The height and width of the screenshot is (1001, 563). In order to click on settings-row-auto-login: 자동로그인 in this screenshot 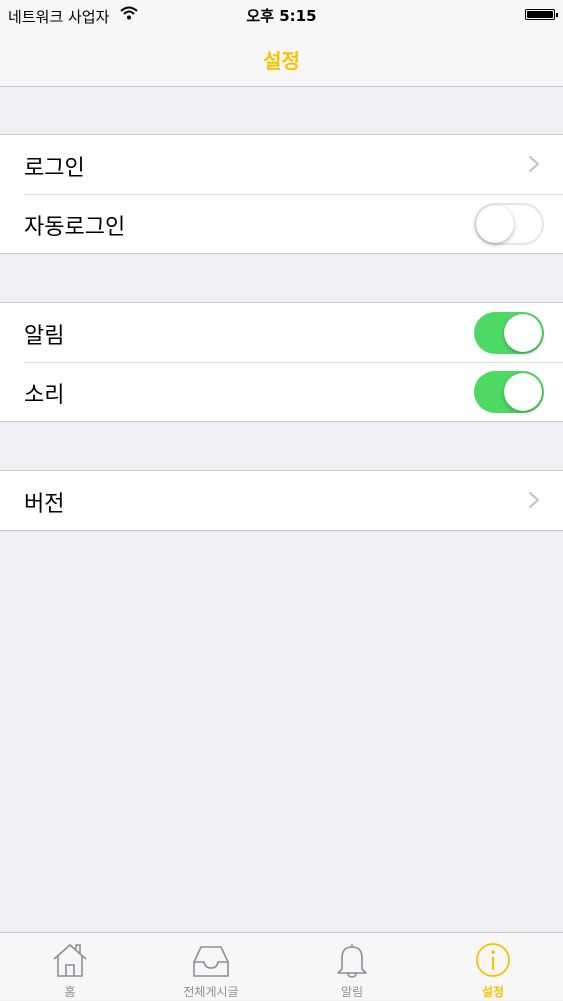, I will do `click(281, 223)`.